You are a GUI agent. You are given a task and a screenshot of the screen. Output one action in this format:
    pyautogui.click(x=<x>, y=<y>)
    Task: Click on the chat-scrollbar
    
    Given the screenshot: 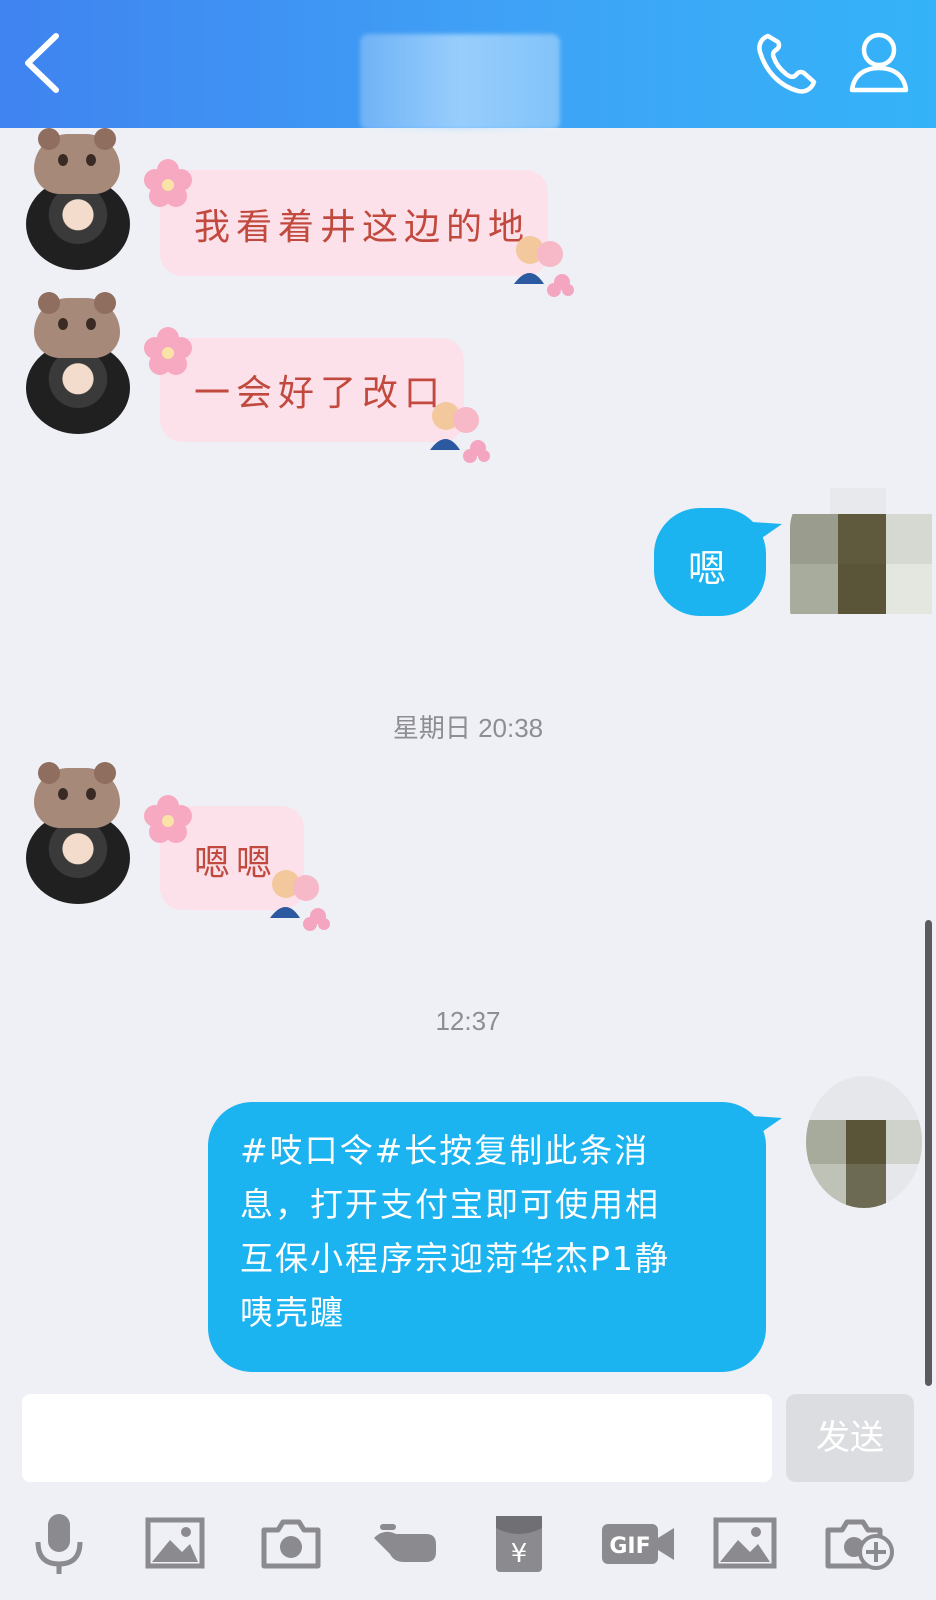 What is the action you would take?
    pyautogui.click(x=928, y=1153)
    